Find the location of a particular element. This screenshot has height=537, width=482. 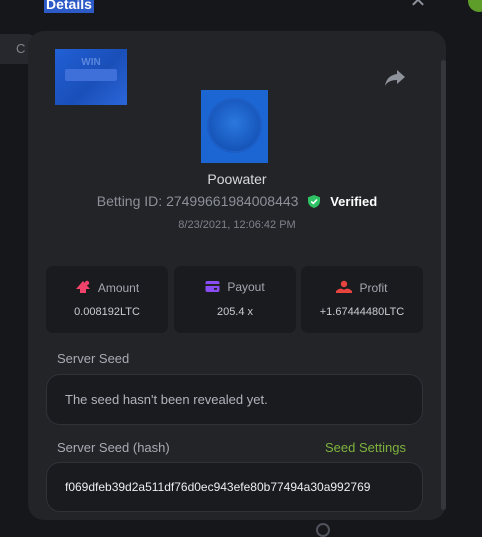

betting-id-row: Betting ID: 27499661984008443 Verified is located at coordinates (237, 201).